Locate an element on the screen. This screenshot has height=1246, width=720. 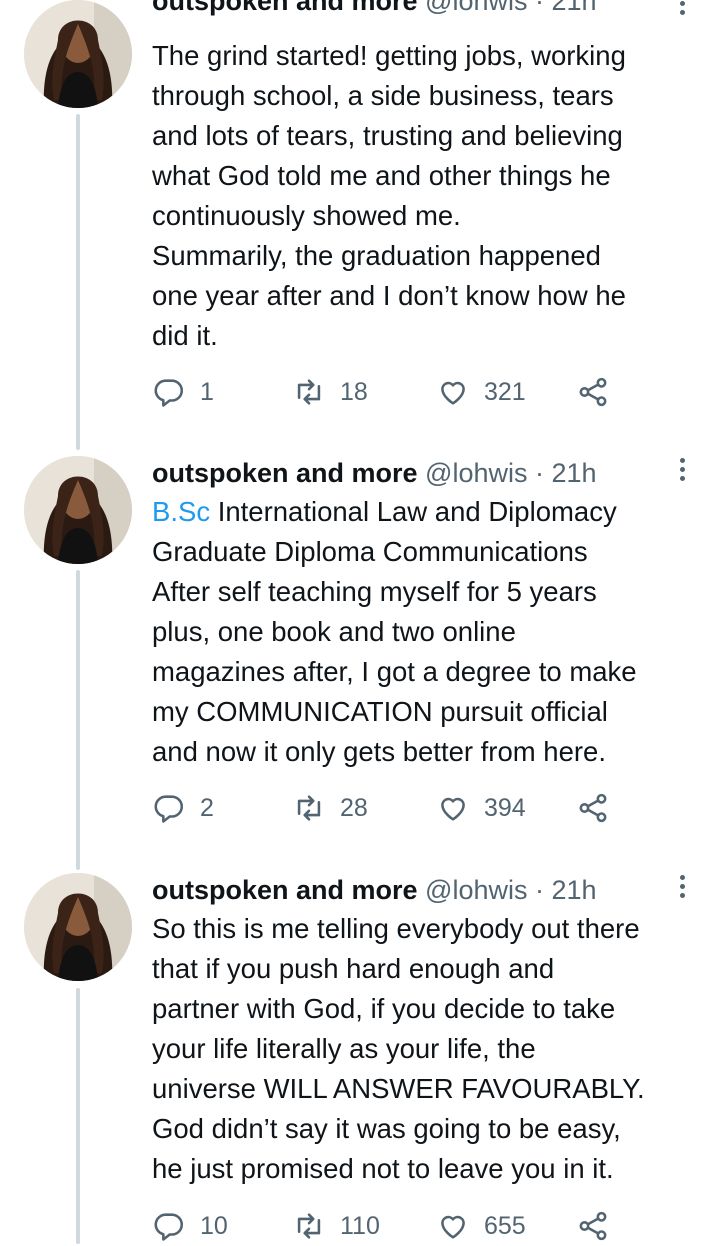
retweet-button: 110 is located at coordinates (336, 1226).